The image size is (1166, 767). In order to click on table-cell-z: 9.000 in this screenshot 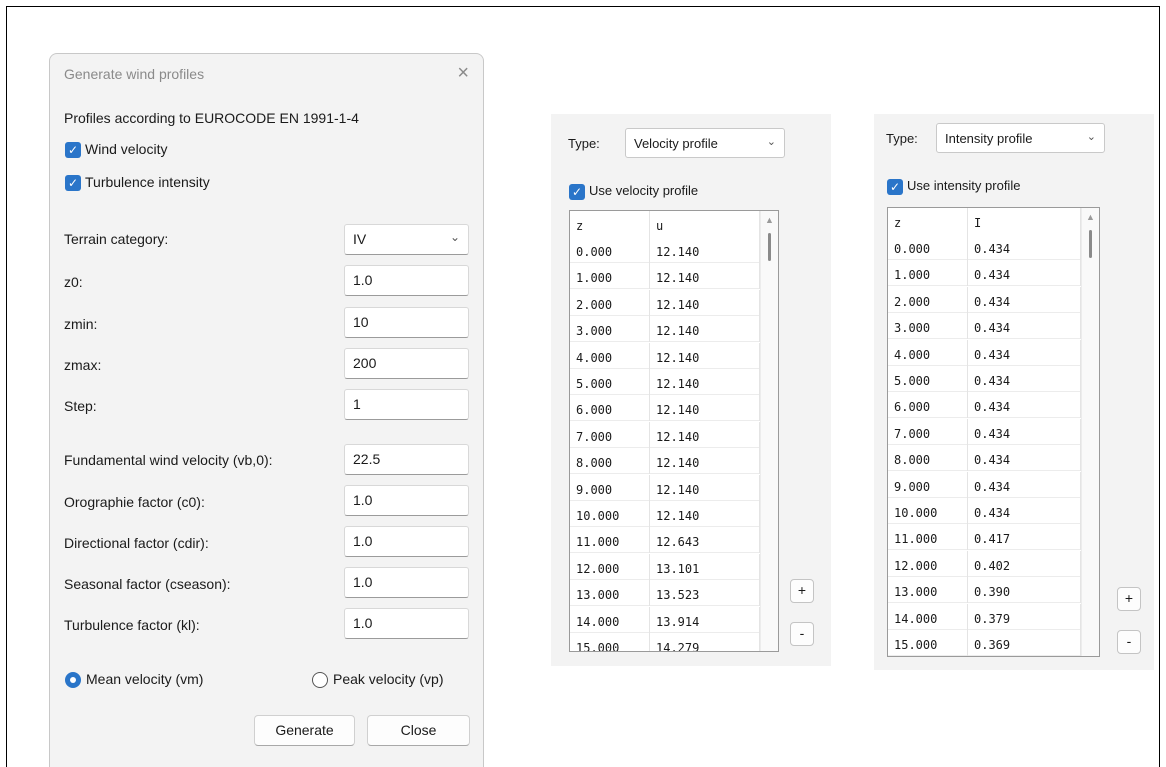, I will do `click(928, 484)`.